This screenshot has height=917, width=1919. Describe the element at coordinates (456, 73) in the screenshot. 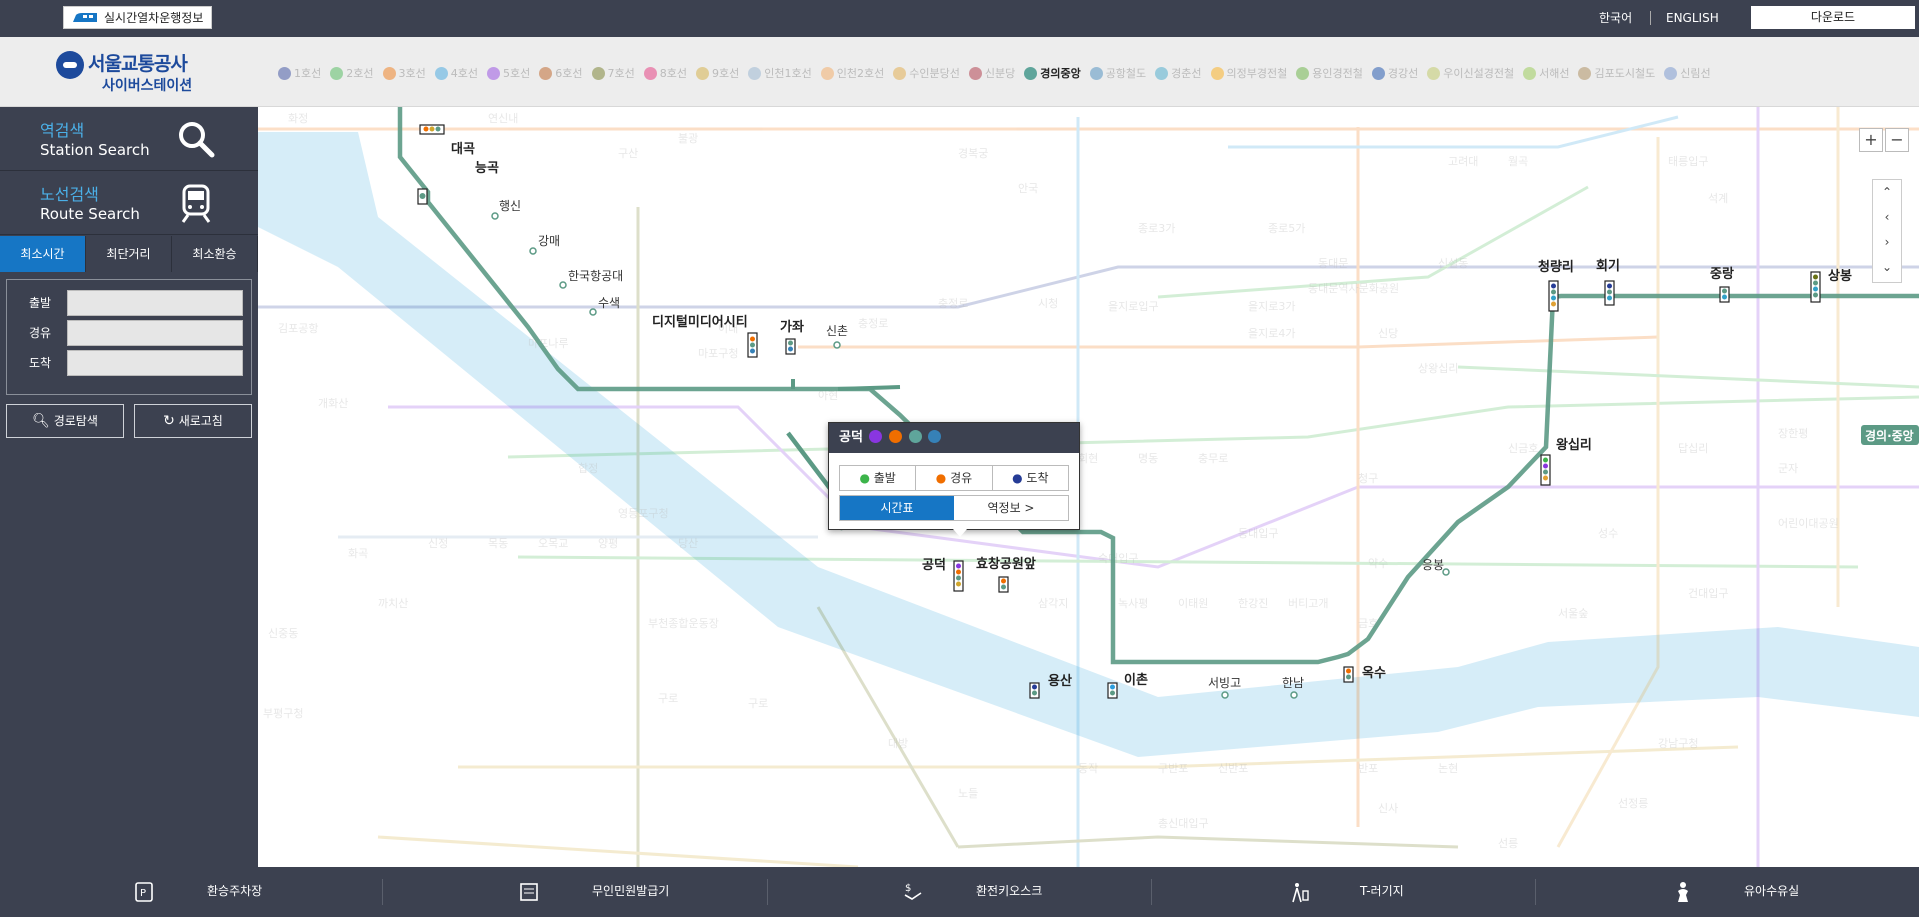

I see `line-tab: 4호선` at that location.